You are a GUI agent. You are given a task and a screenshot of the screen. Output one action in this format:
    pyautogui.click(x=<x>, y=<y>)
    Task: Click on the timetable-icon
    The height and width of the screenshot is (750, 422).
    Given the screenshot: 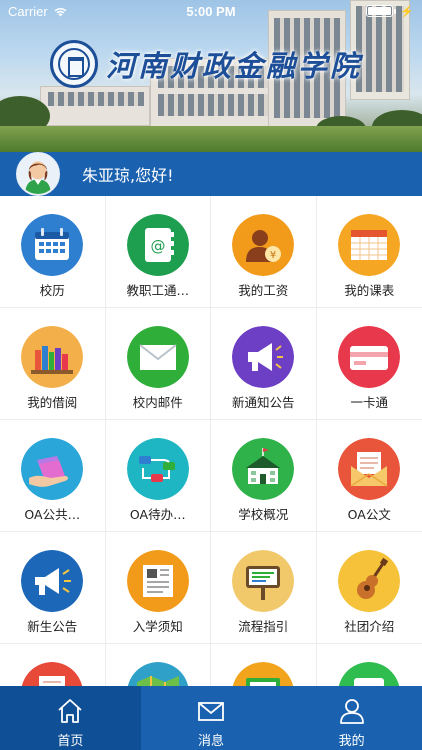 What is the action you would take?
    pyautogui.click(x=369, y=245)
    